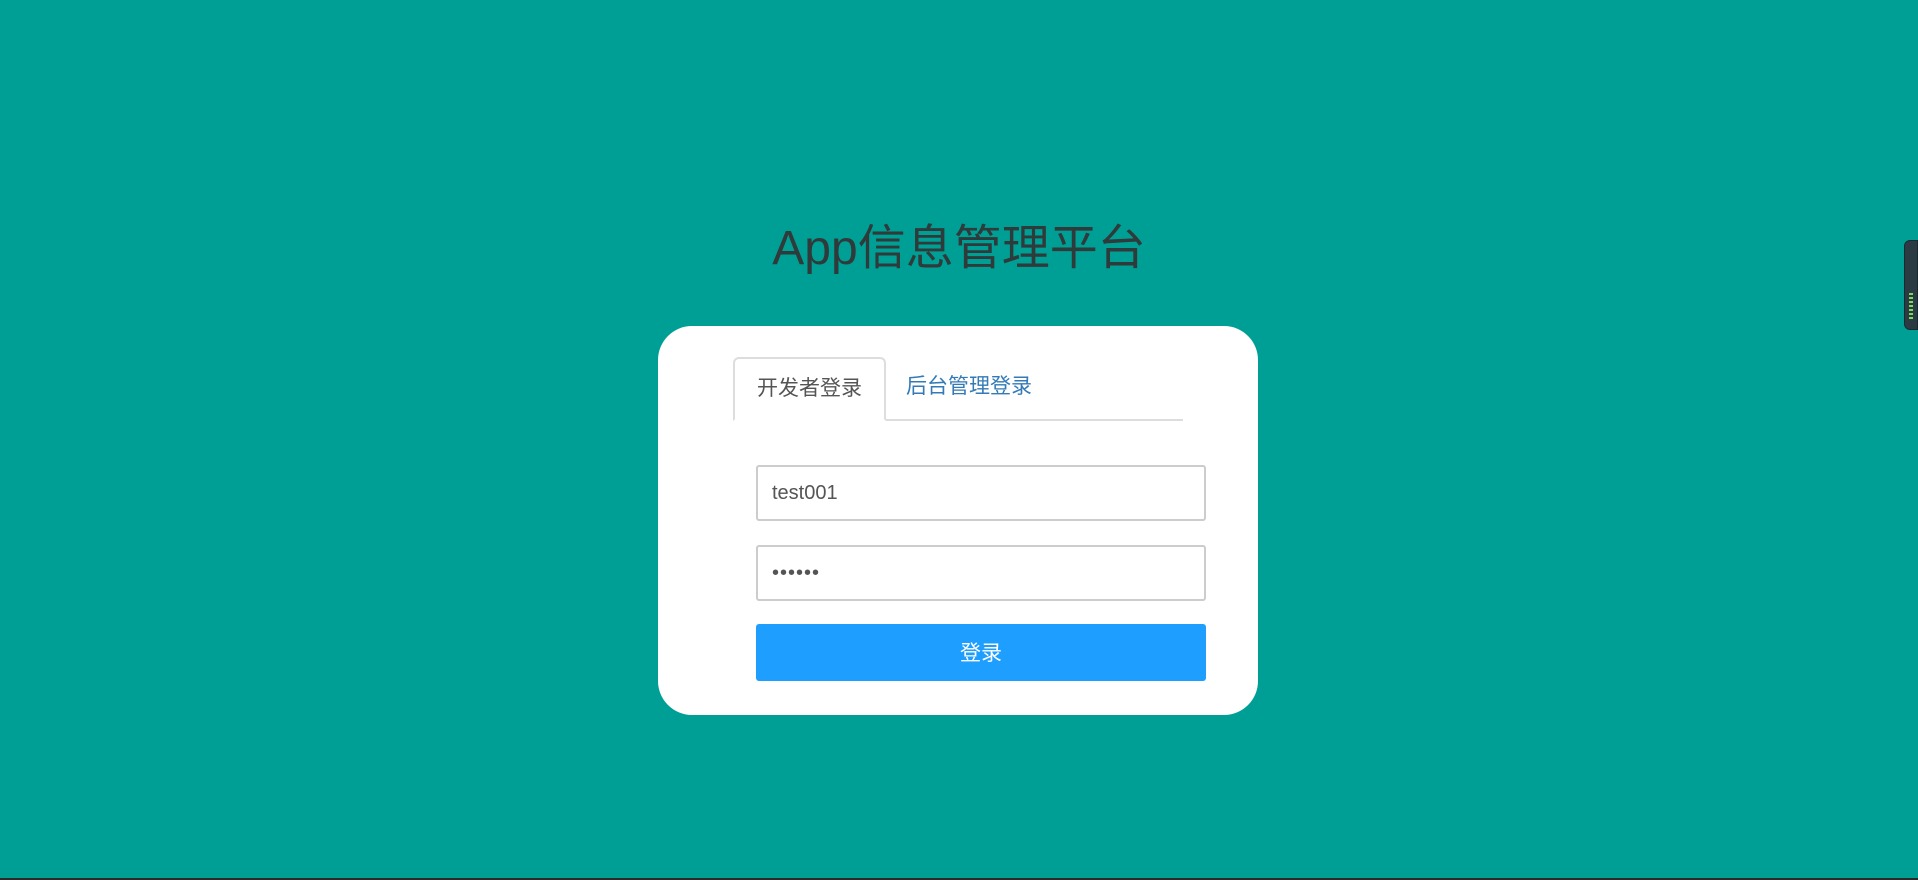 This screenshot has height=880, width=1918. I want to click on login-card: 开发者登录 后台管理登录 登录, so click(958, 520).